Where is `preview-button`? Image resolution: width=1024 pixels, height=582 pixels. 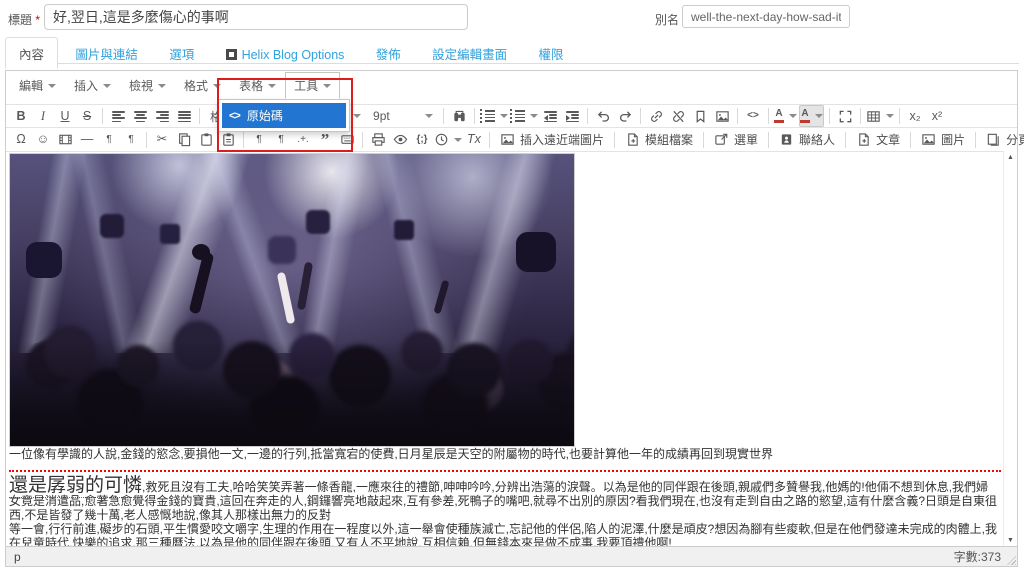
preview-button is located at coordinates (400, 140).